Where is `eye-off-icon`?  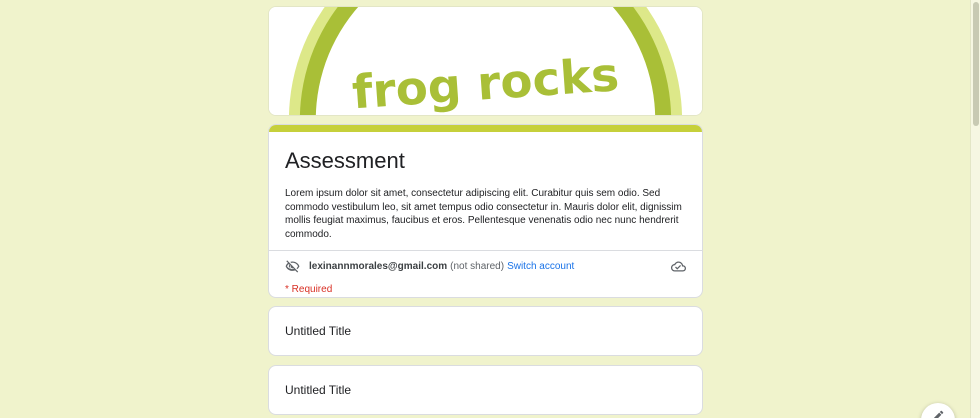 eye-off-icon is located at coordinates (292, 266).